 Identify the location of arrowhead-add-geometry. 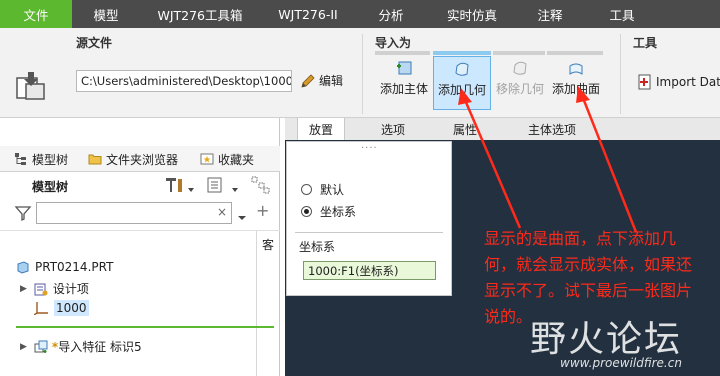
(465, 96).